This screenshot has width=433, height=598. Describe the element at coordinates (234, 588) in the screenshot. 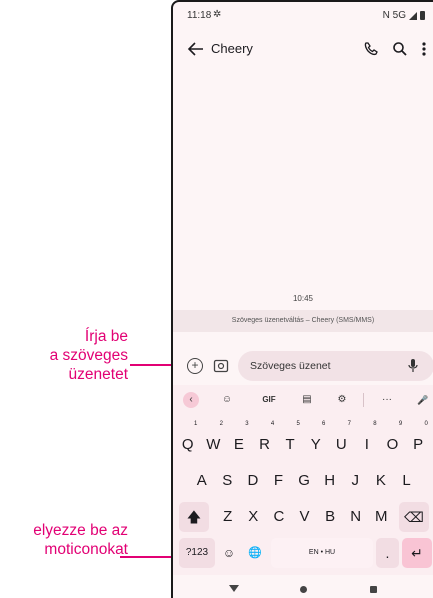

I see `nav-back-icon` at that location.